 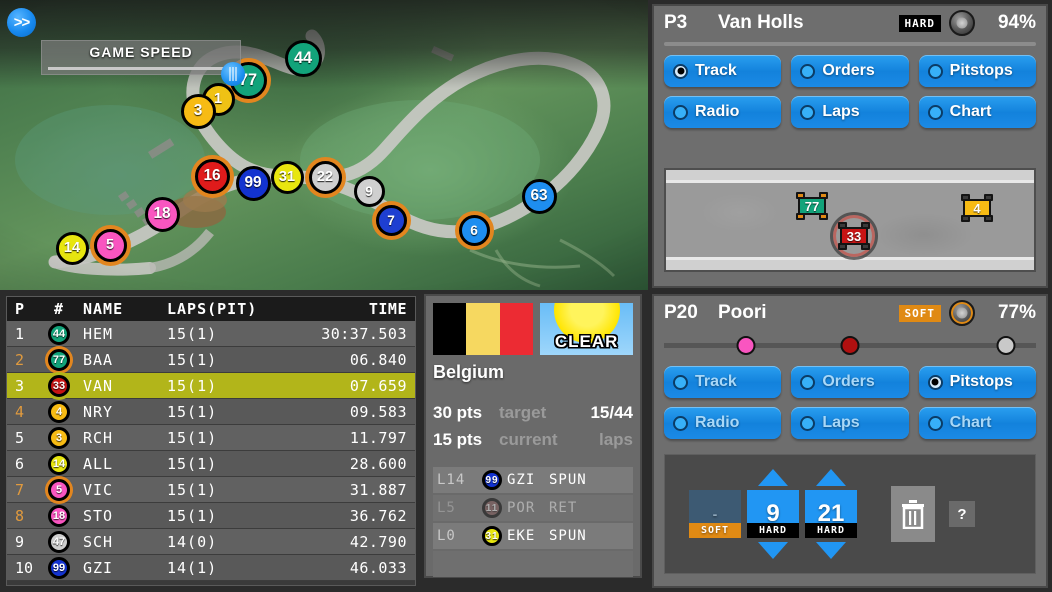 I want to click on map-marker-3: 3, so click(x=198, y=111).